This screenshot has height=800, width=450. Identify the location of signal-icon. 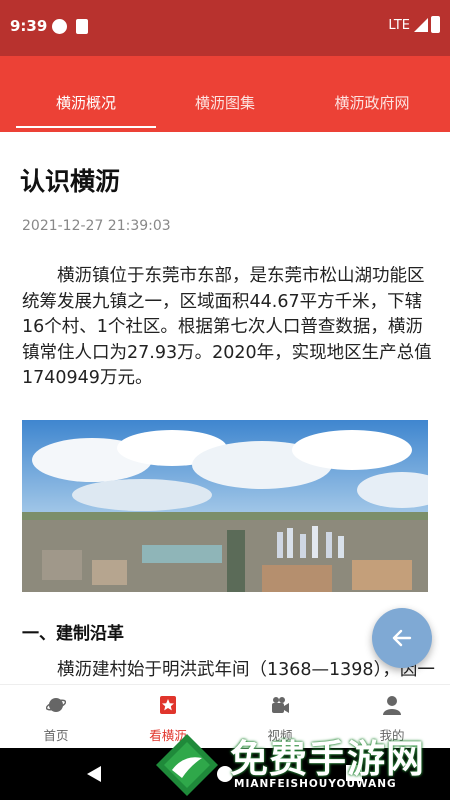
(421, 25).